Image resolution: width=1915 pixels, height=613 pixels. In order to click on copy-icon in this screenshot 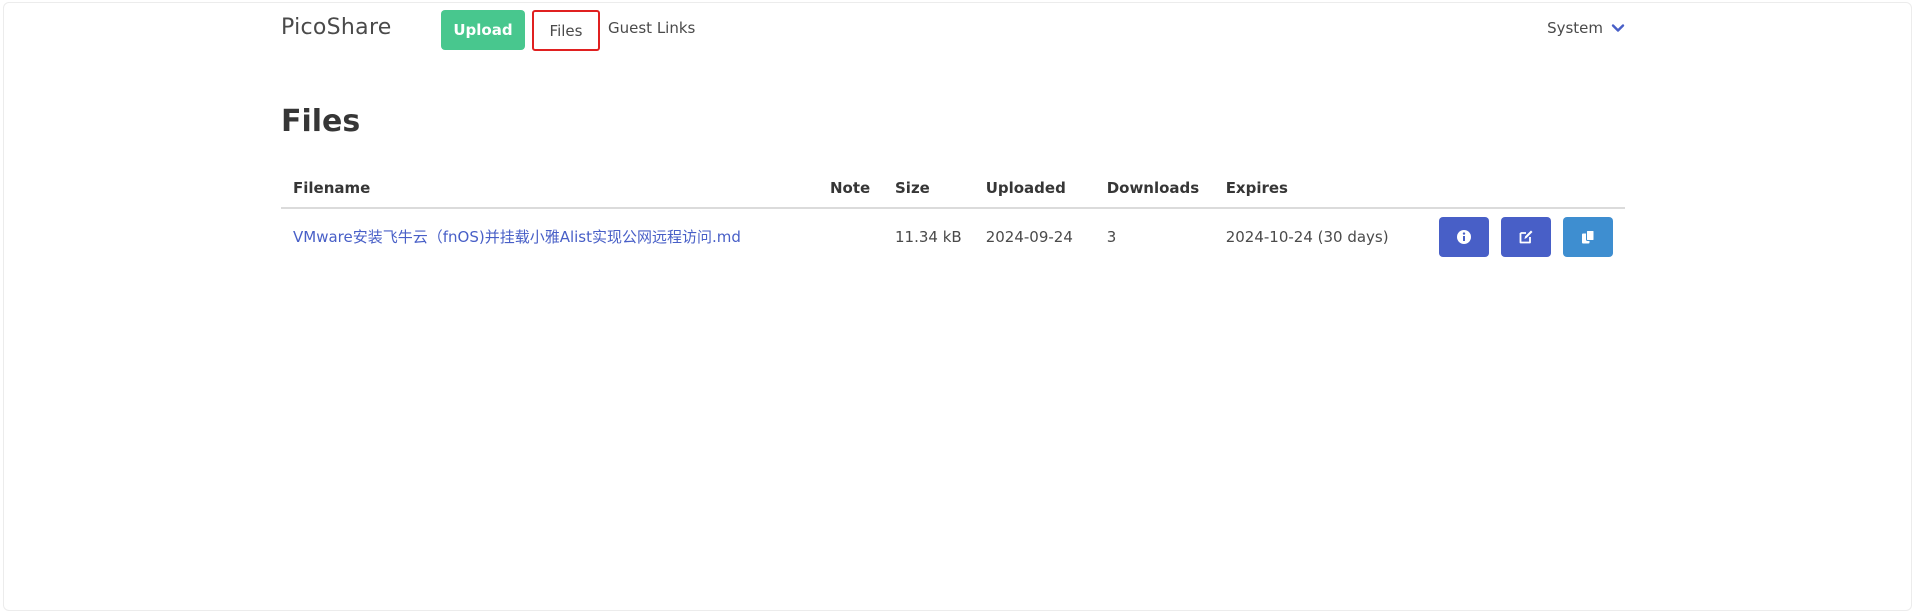, I will do `click(1588, 236)`.